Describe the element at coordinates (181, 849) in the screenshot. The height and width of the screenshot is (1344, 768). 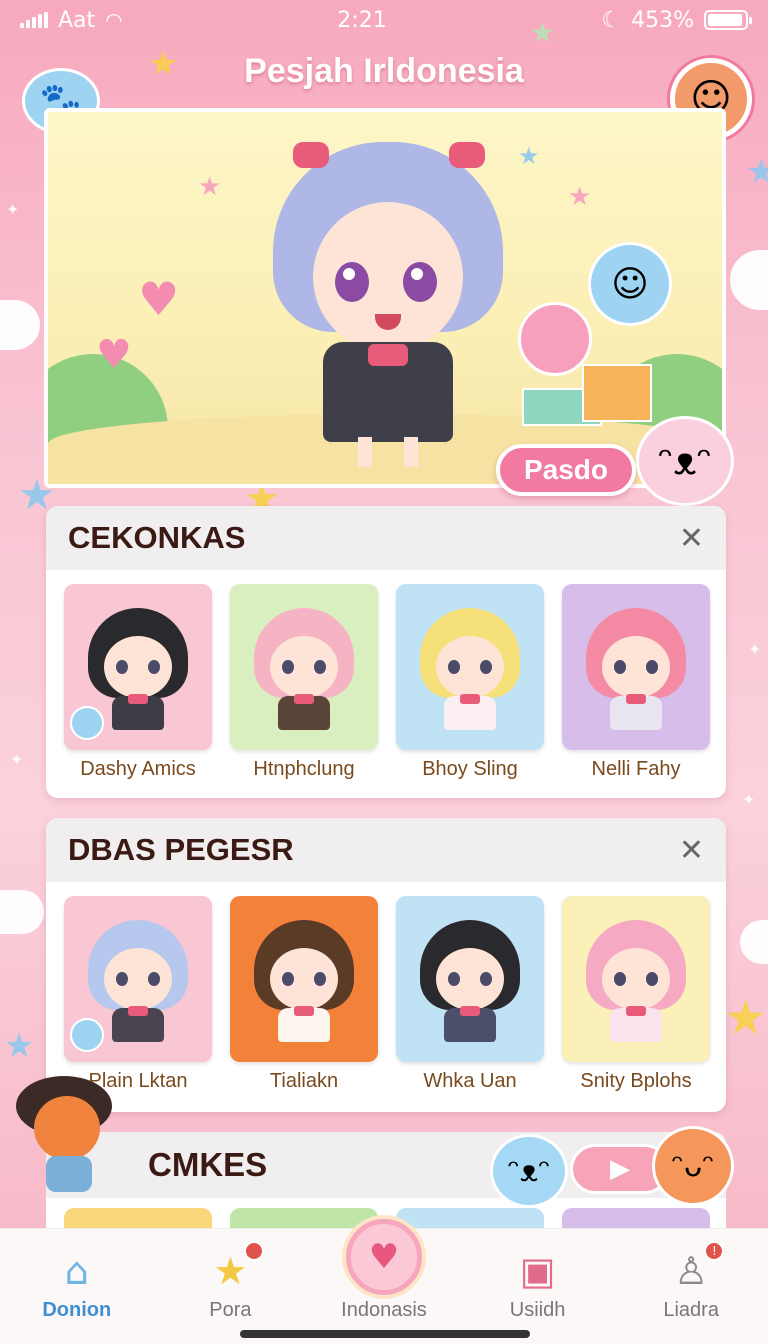
I see `section-title: DBAS PEGESR` at that location.